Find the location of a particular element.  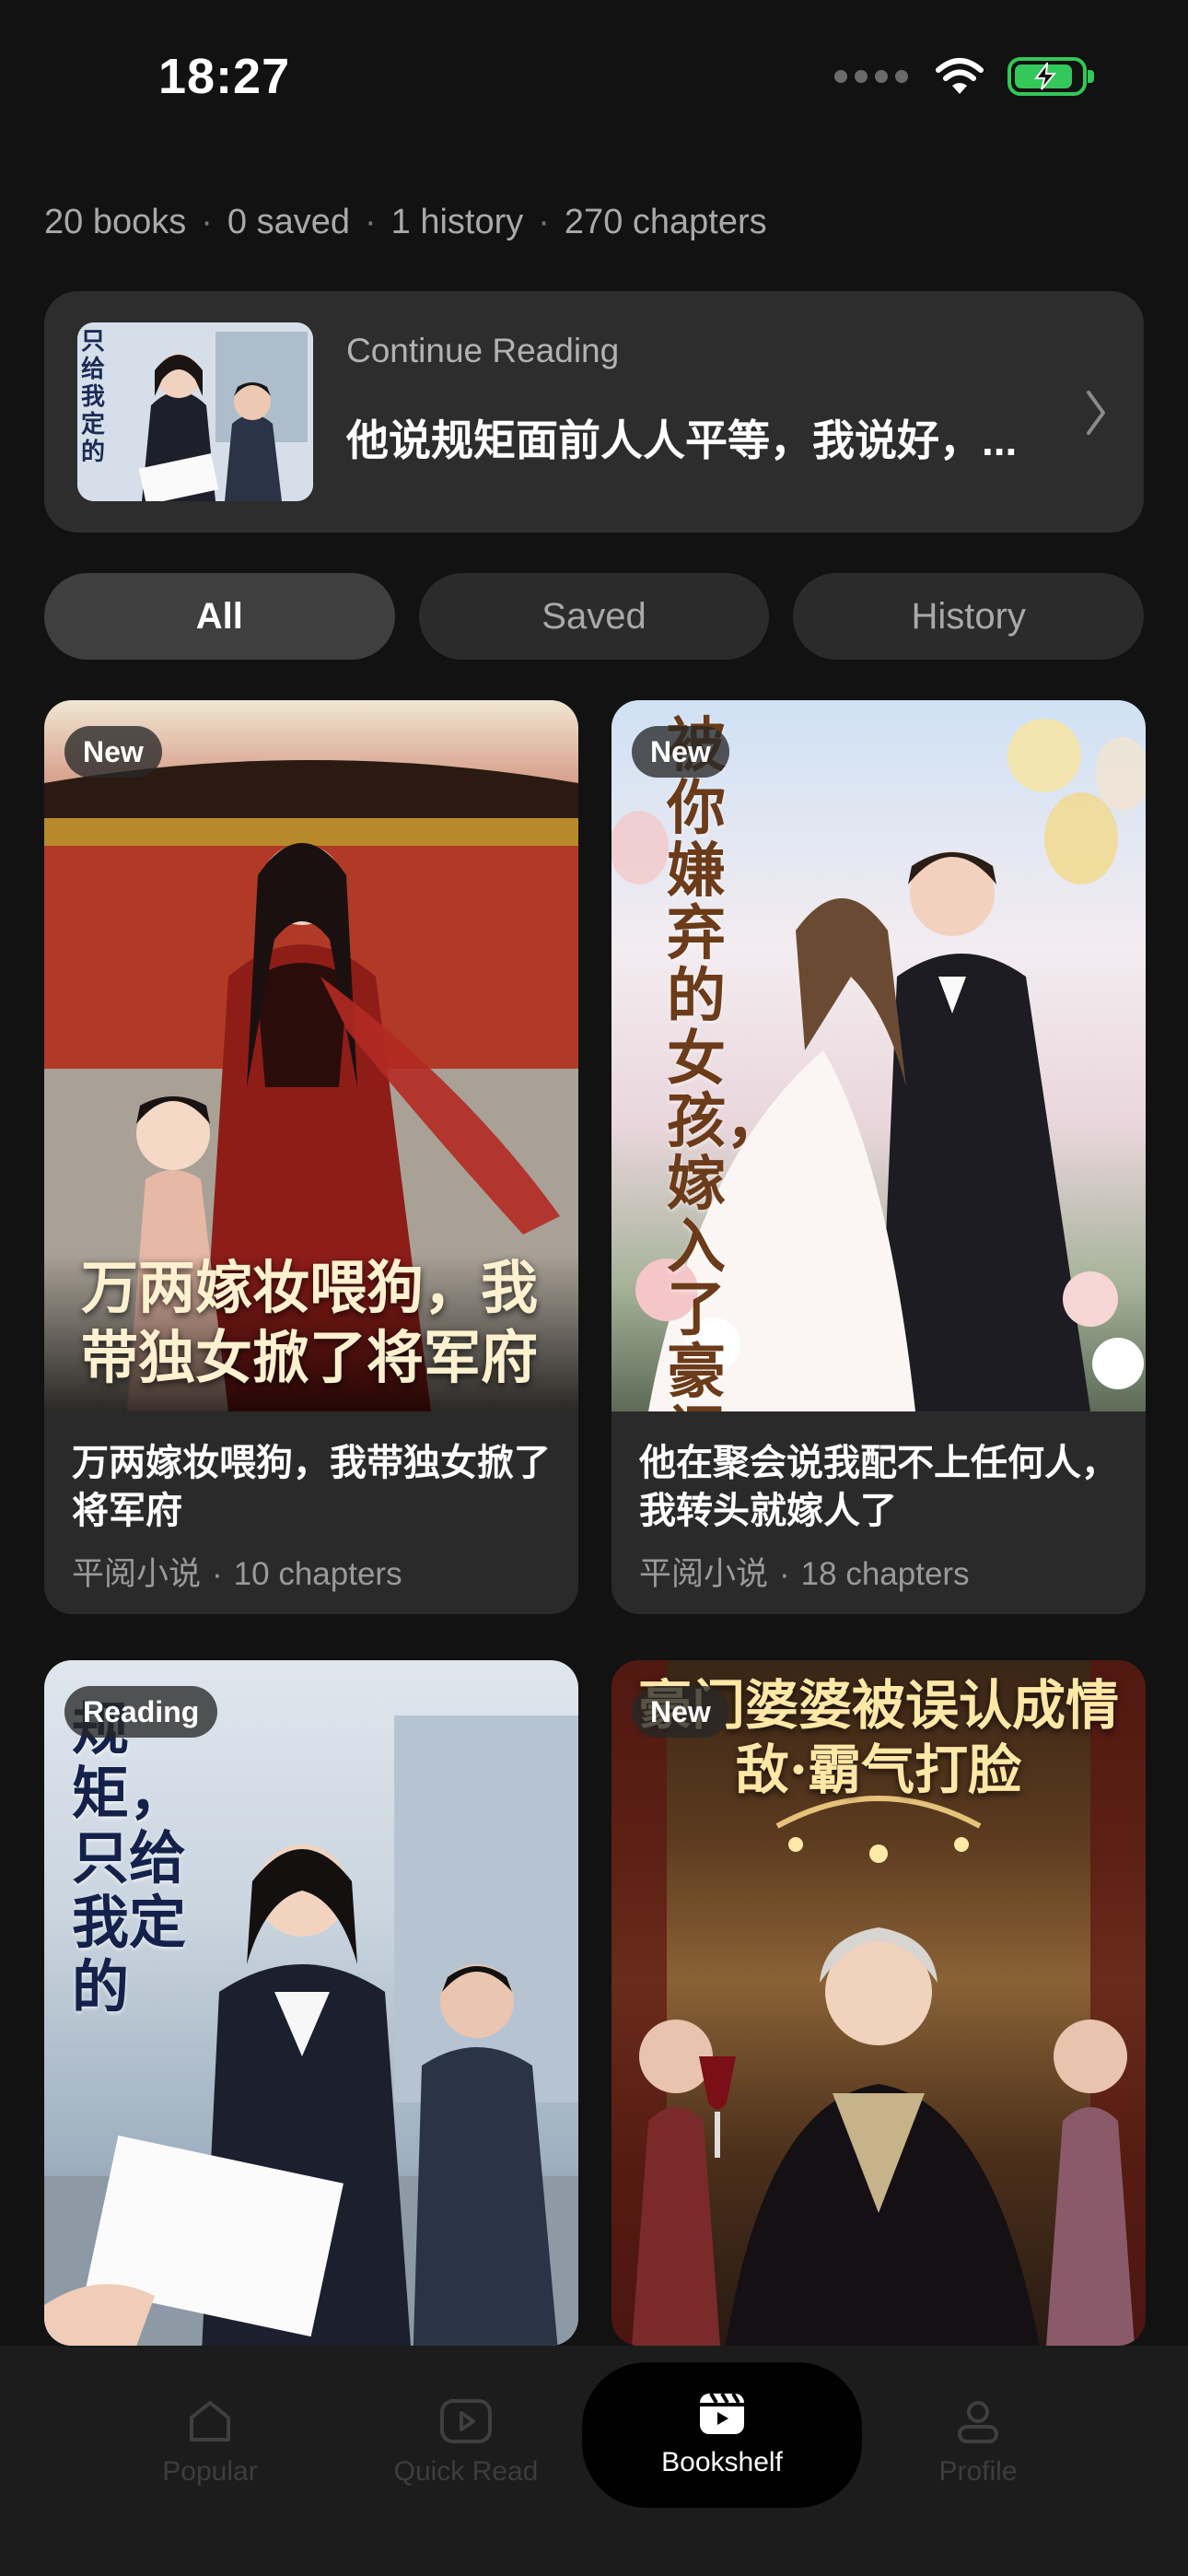

battery-icon is located at coordinates (1050, 76).